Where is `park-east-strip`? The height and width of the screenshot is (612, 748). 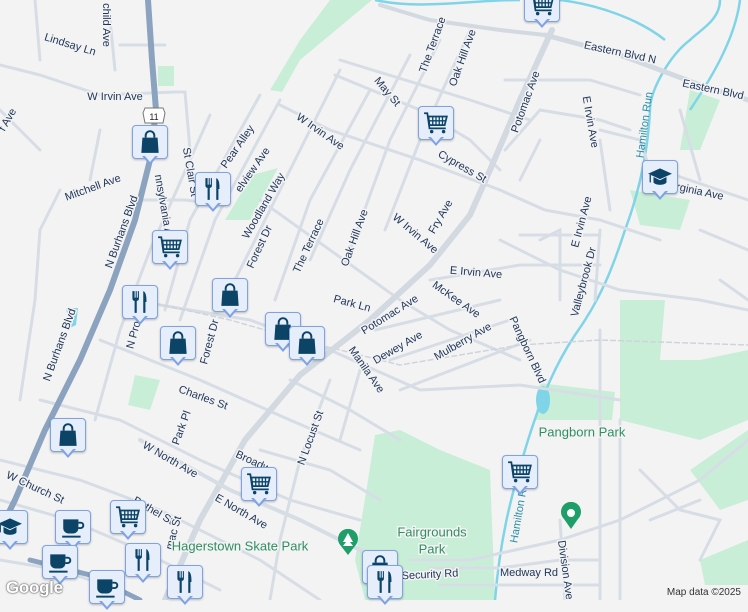
park-east-strip is located at coordinates (684, 370).